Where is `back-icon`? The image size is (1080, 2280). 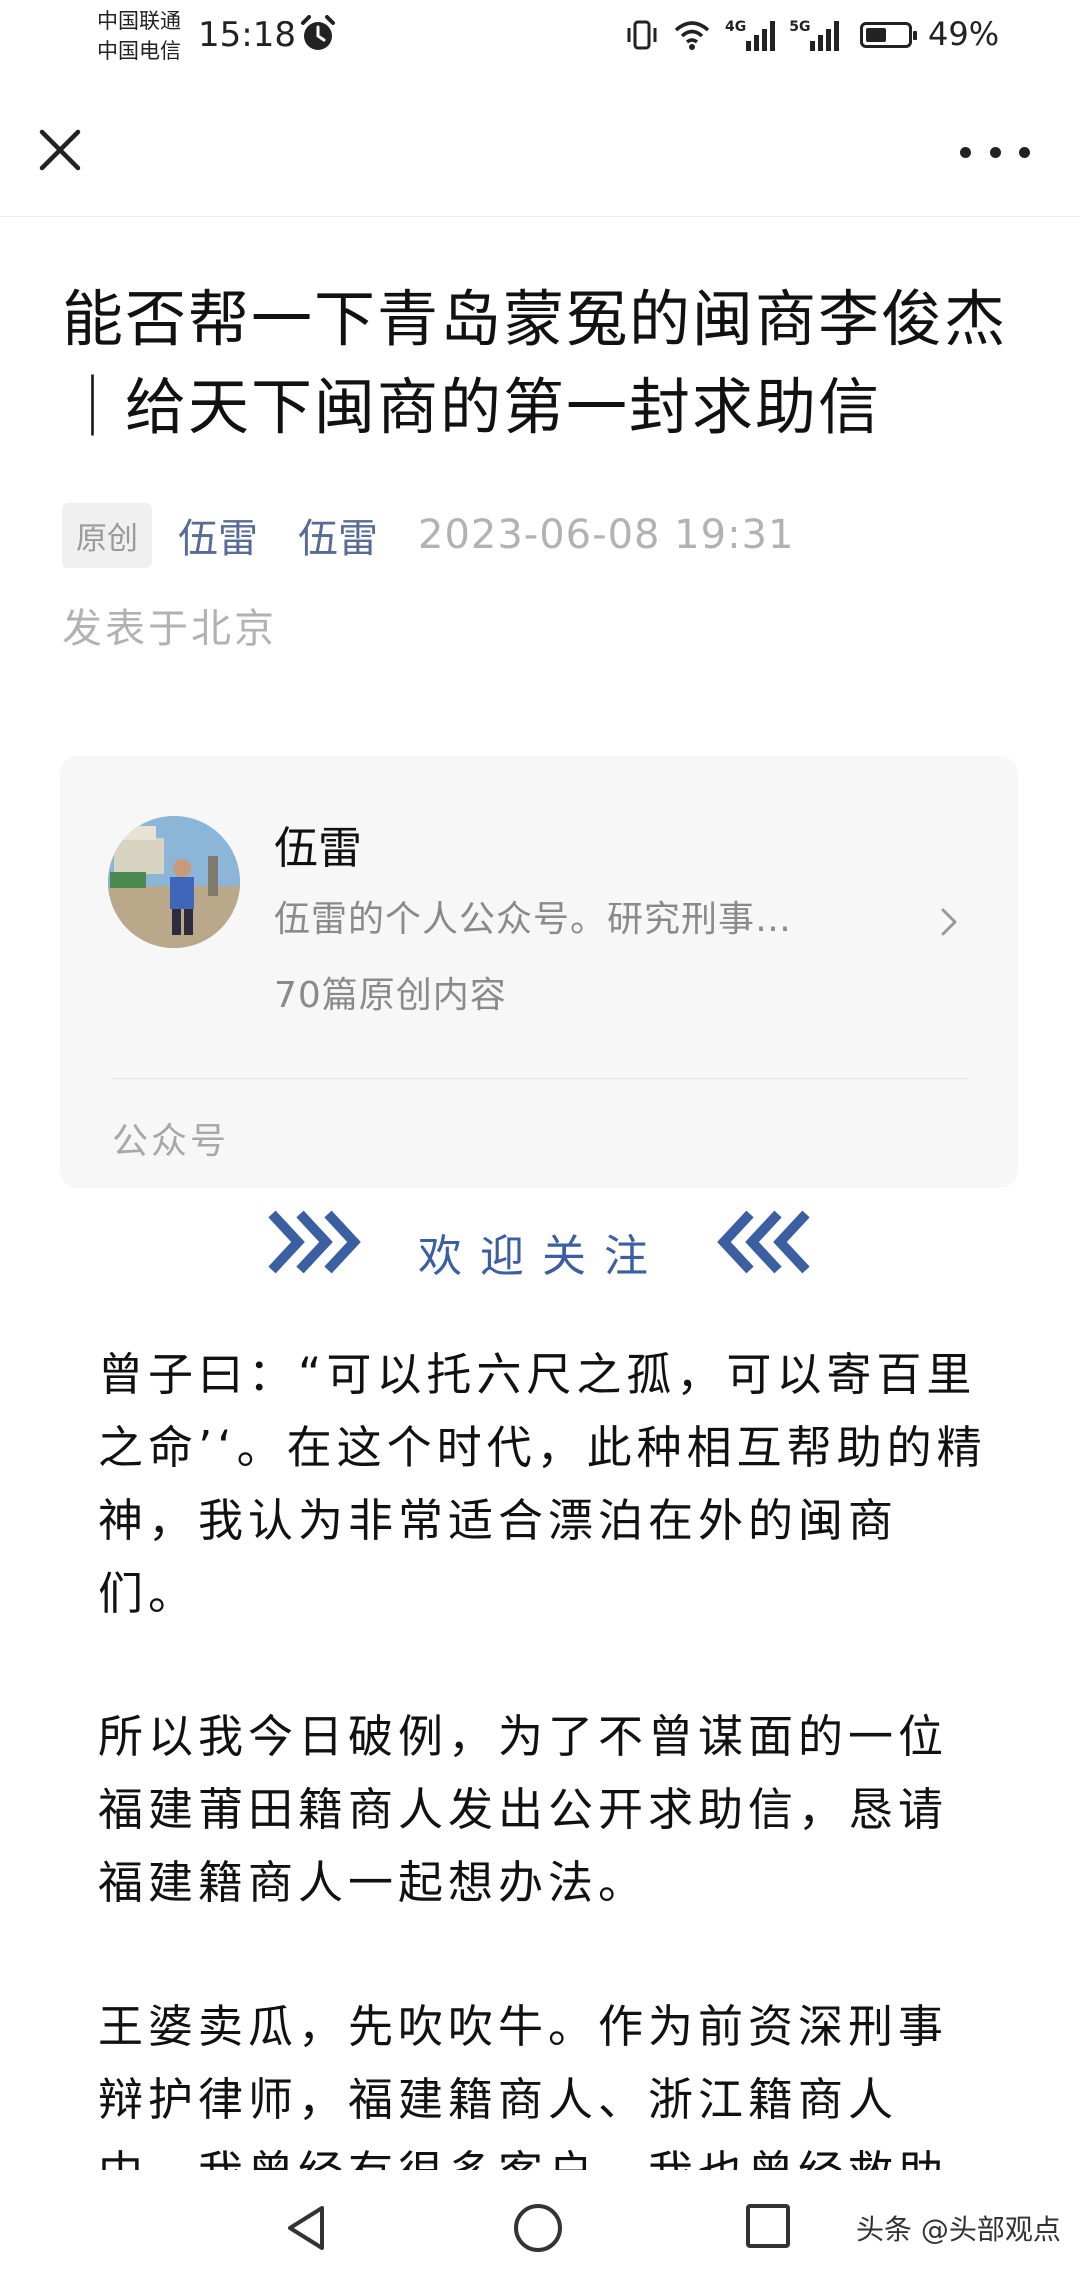
back-icon is located at coordinates (306, 2228).